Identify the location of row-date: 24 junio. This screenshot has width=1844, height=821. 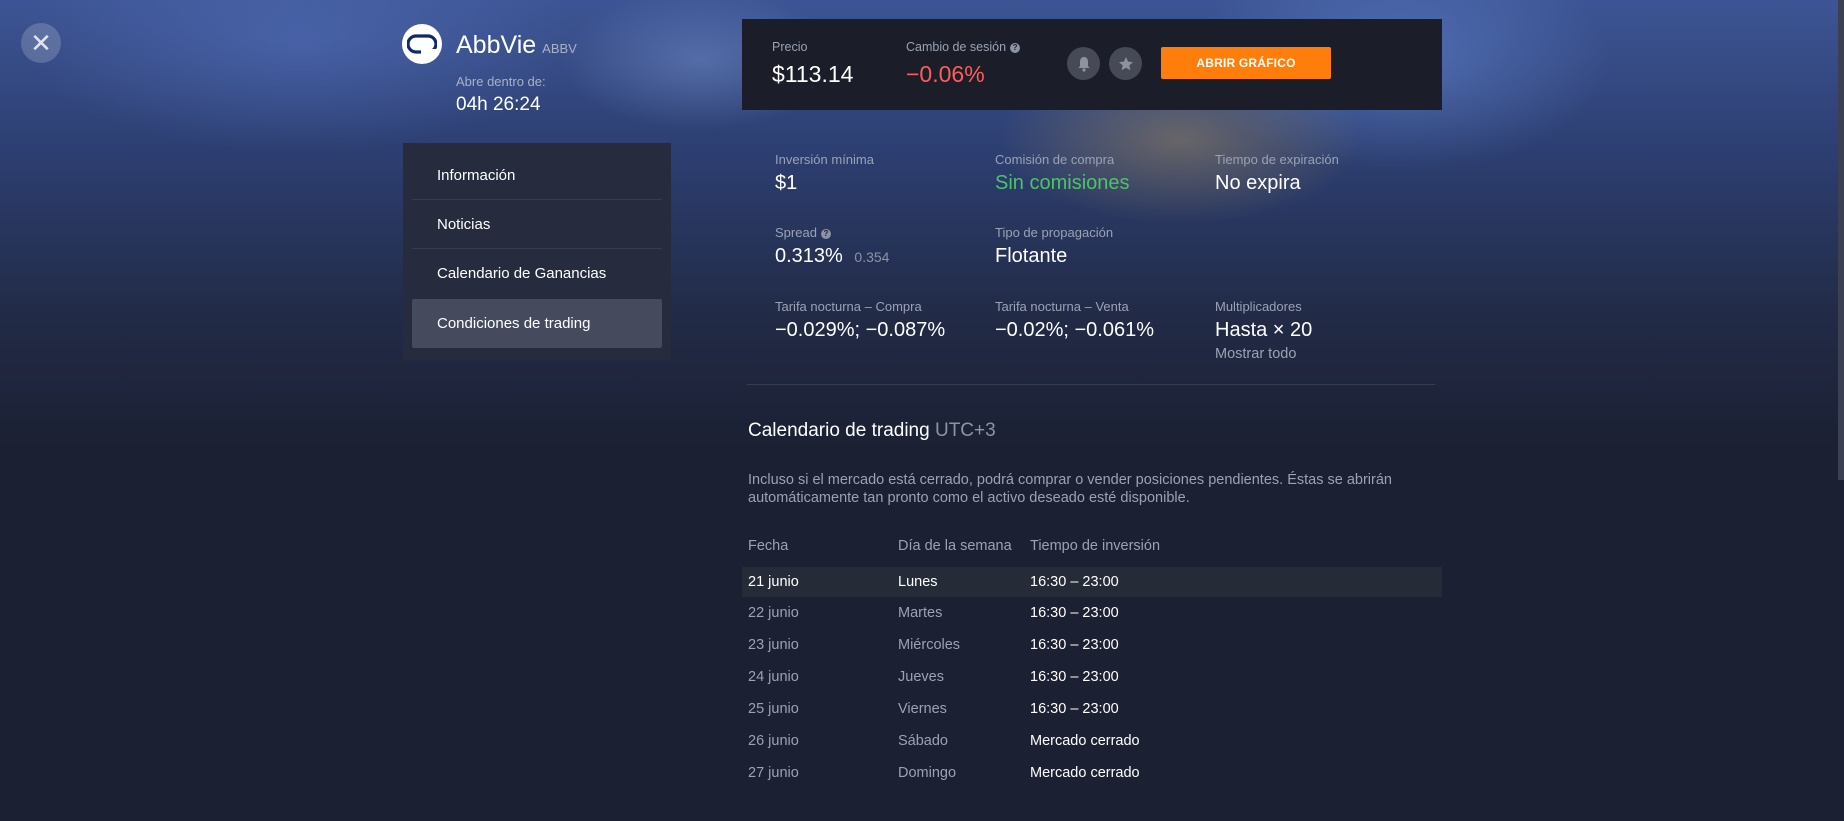
(773, 677).